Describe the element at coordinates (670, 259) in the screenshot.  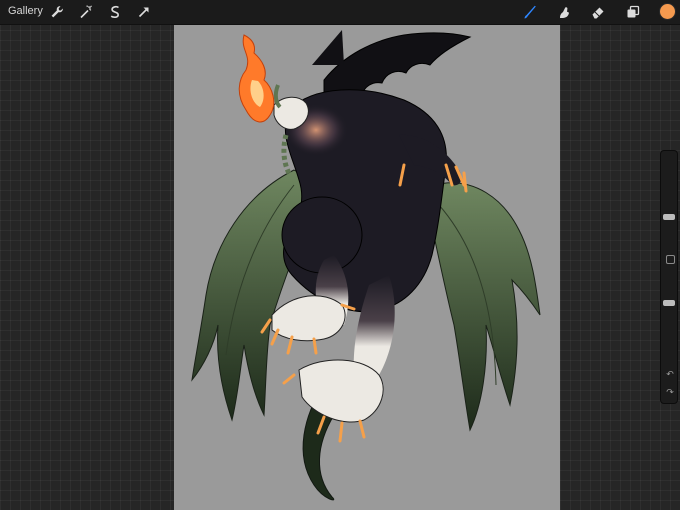
I see `modify-button` at that location.